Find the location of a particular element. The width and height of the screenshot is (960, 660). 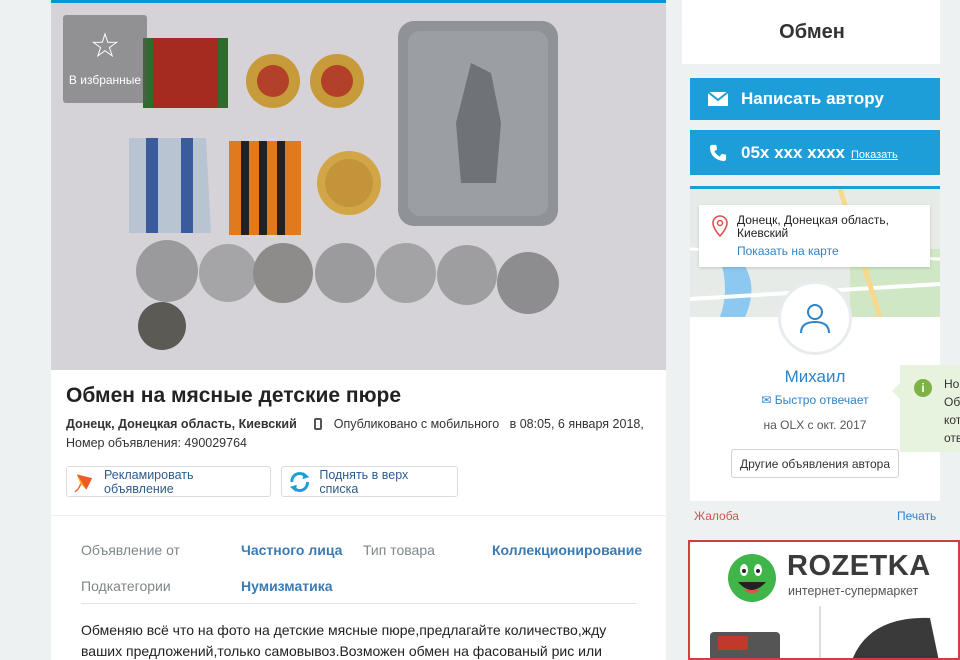

notice-line: отв is located at coordinates (952, 438).